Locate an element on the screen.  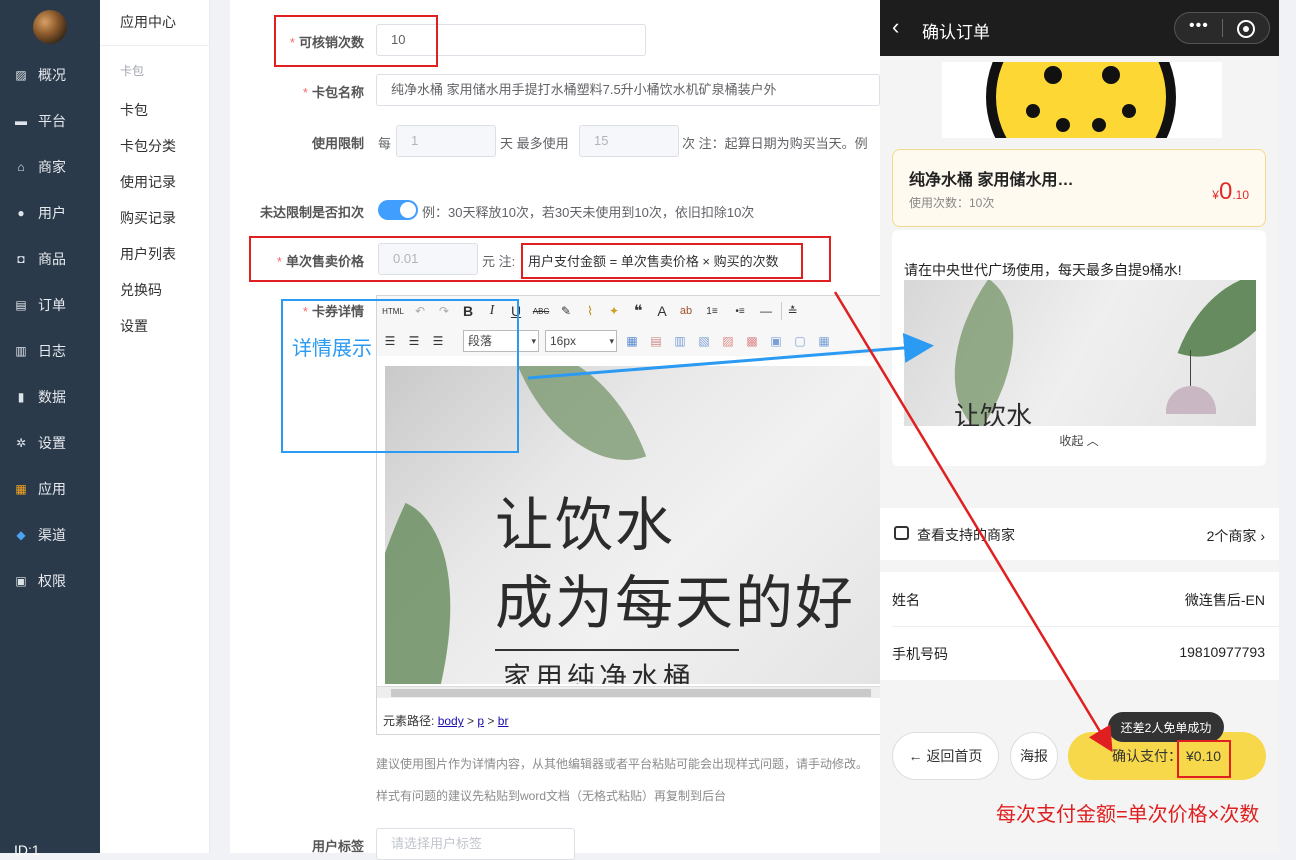
split-row-icon: ▦ is located at coordinates (824, 341).